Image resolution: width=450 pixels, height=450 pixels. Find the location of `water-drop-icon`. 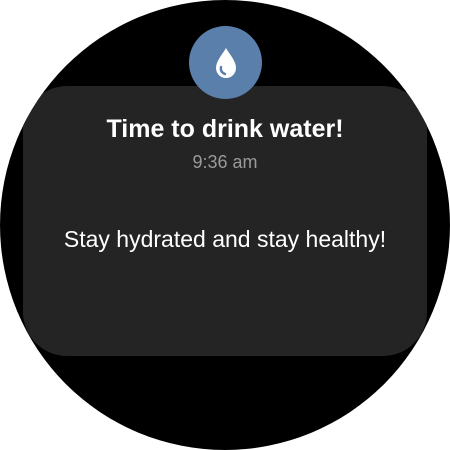

water-drop-icon is located at coordinates (225, 62).